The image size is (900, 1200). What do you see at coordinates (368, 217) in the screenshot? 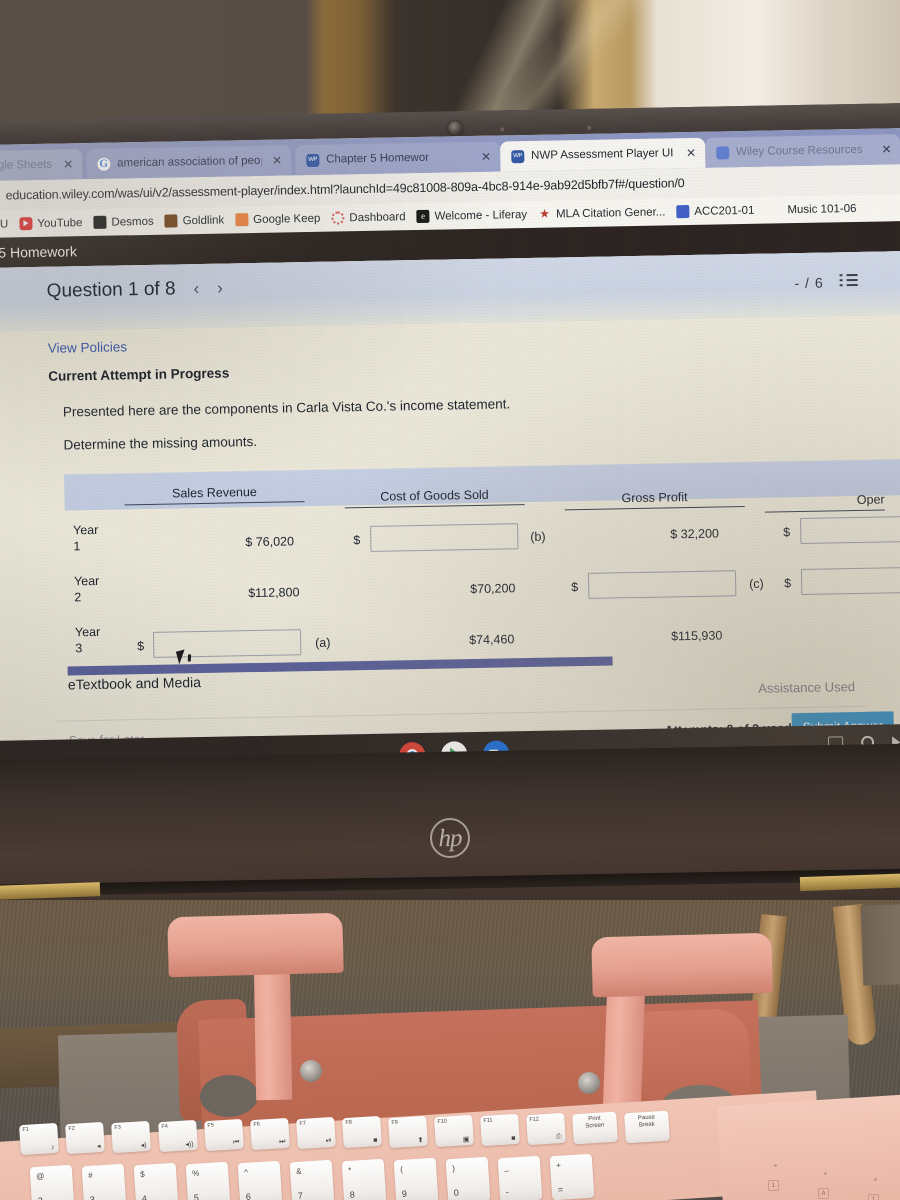
I see `bookmark-dashboard: Dashboard` at bounding box center [368, 217].